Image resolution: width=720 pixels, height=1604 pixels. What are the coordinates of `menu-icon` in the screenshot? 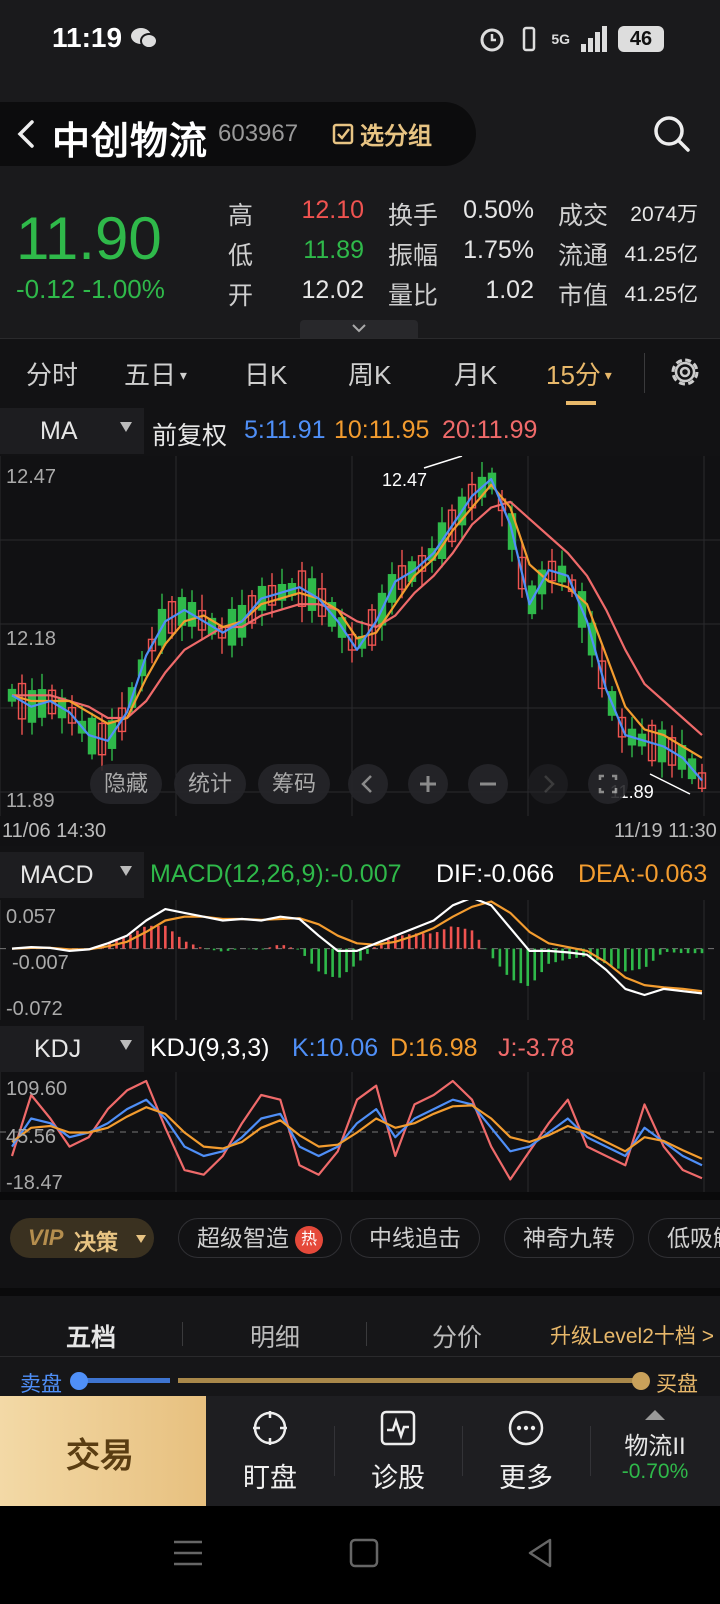 It's located at (188, 1553).